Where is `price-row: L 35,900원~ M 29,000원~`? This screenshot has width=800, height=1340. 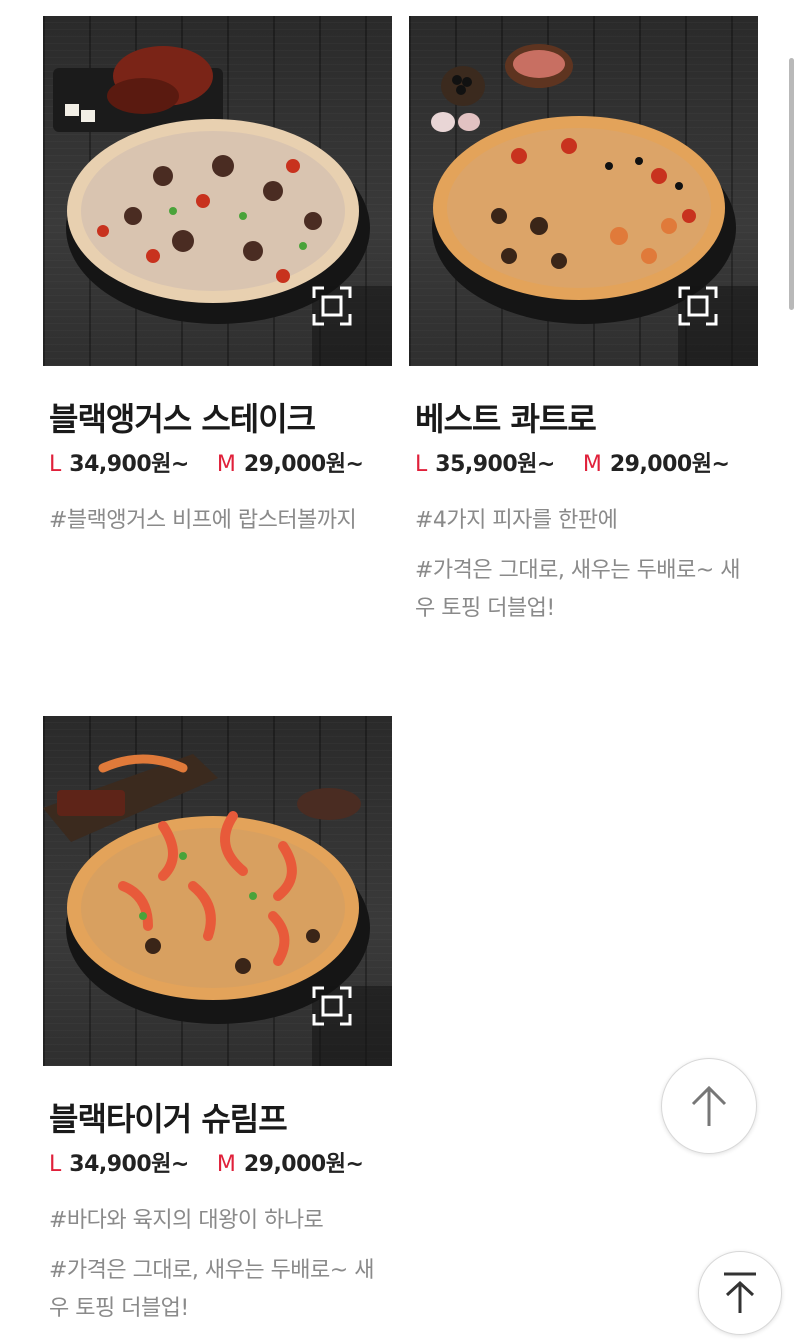
price-row: L 35,900원~ M 29,000원~ is located at coordinates (587, 465).